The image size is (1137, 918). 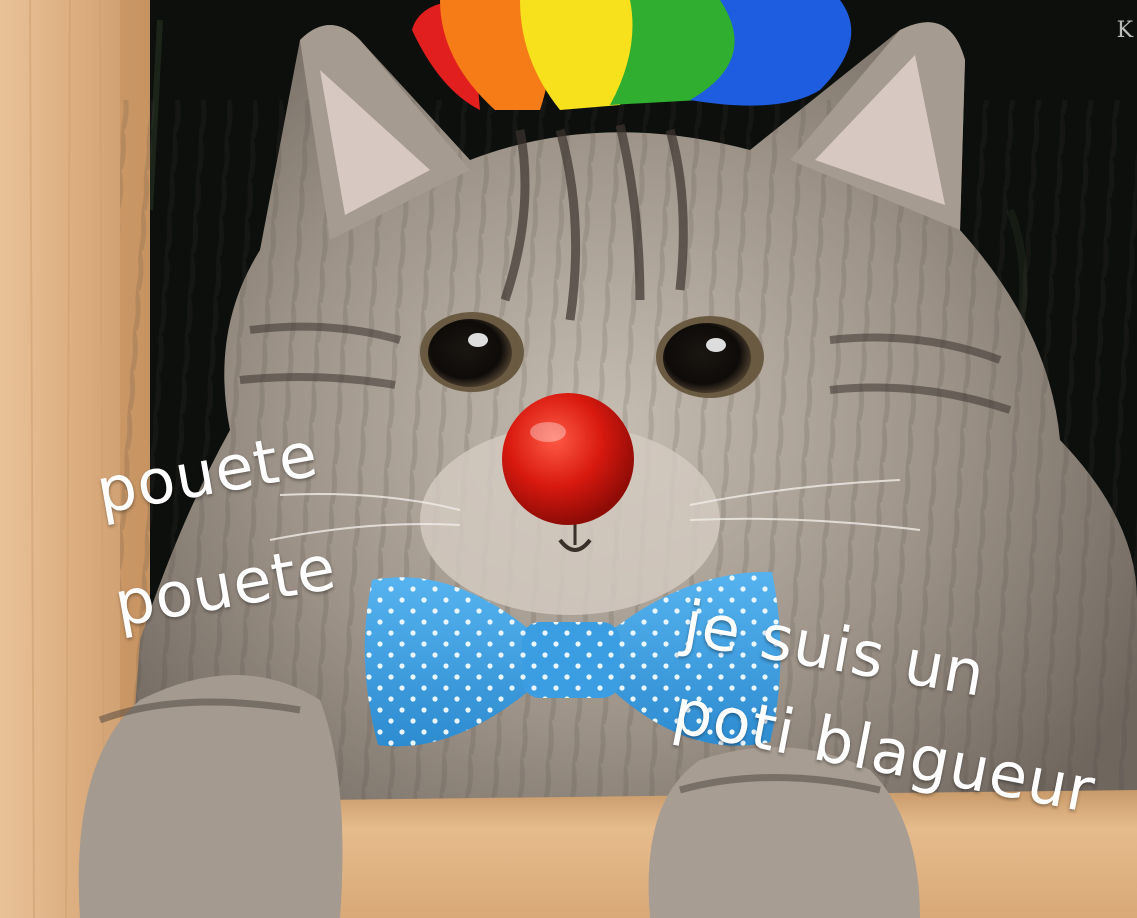 What do you see at coordinates (1124, 30) in the screenshot?
I see `corner-watermark: K` at bounding box center [1124, 30].